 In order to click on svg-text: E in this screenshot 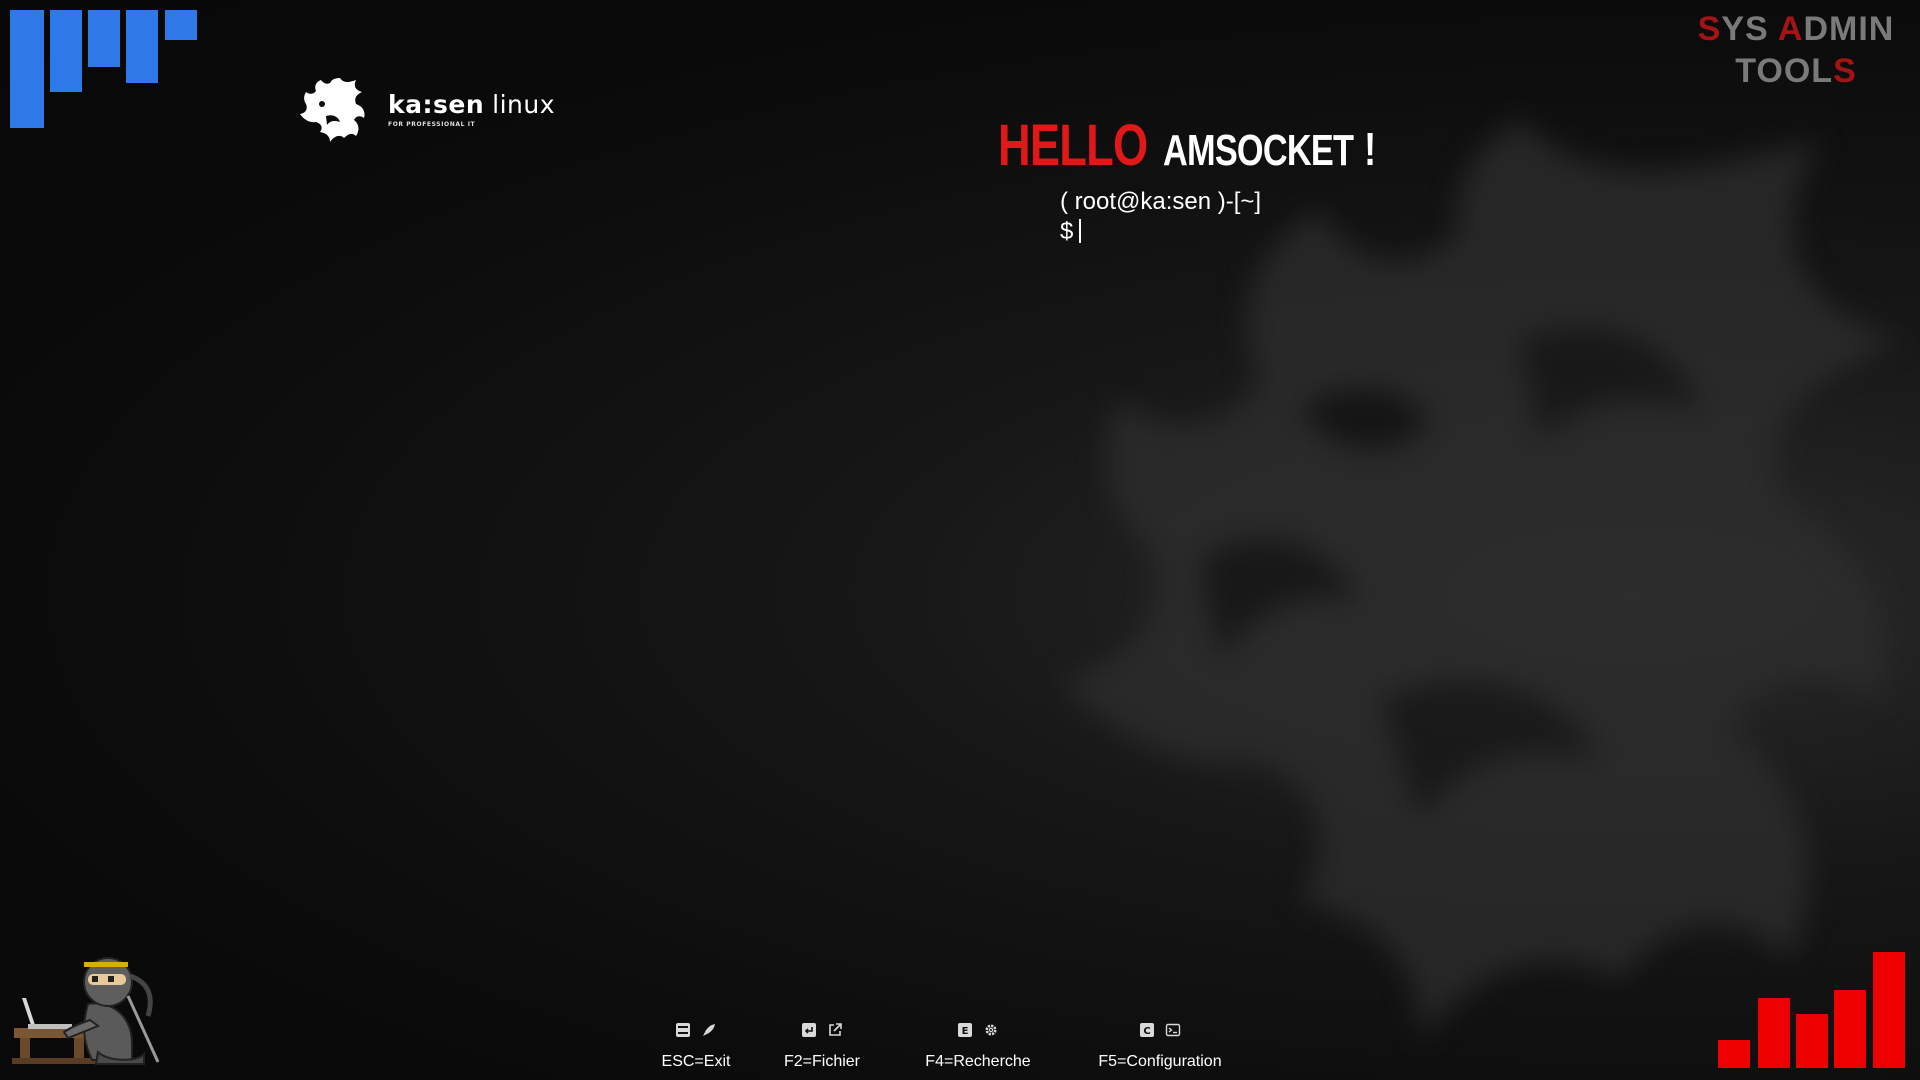, I will do `click(965, 1031)`.